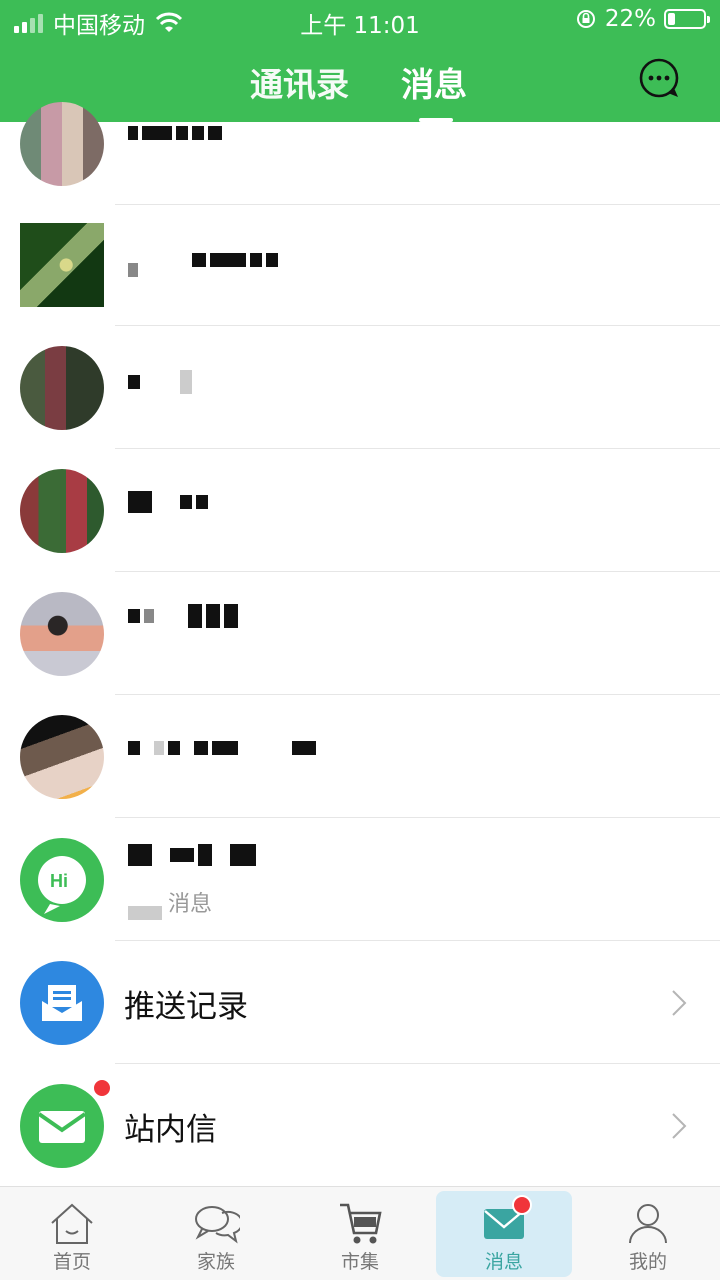 The image size is (720, 1280). I want to click on site-mail-item: 站内信, so click(360, 1125).